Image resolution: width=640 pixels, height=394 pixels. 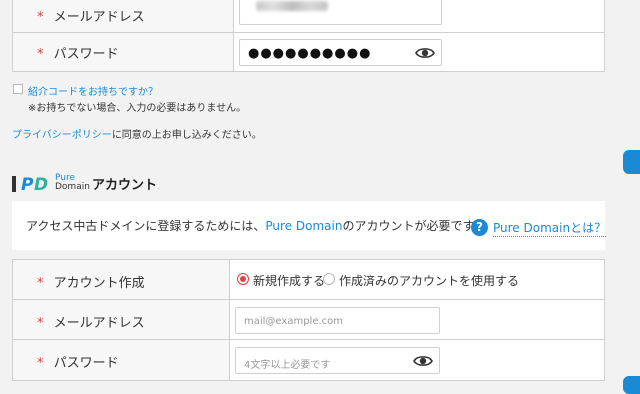 I want to click on option-new-account-label: 新規作成する, so click(x=289, y=280).